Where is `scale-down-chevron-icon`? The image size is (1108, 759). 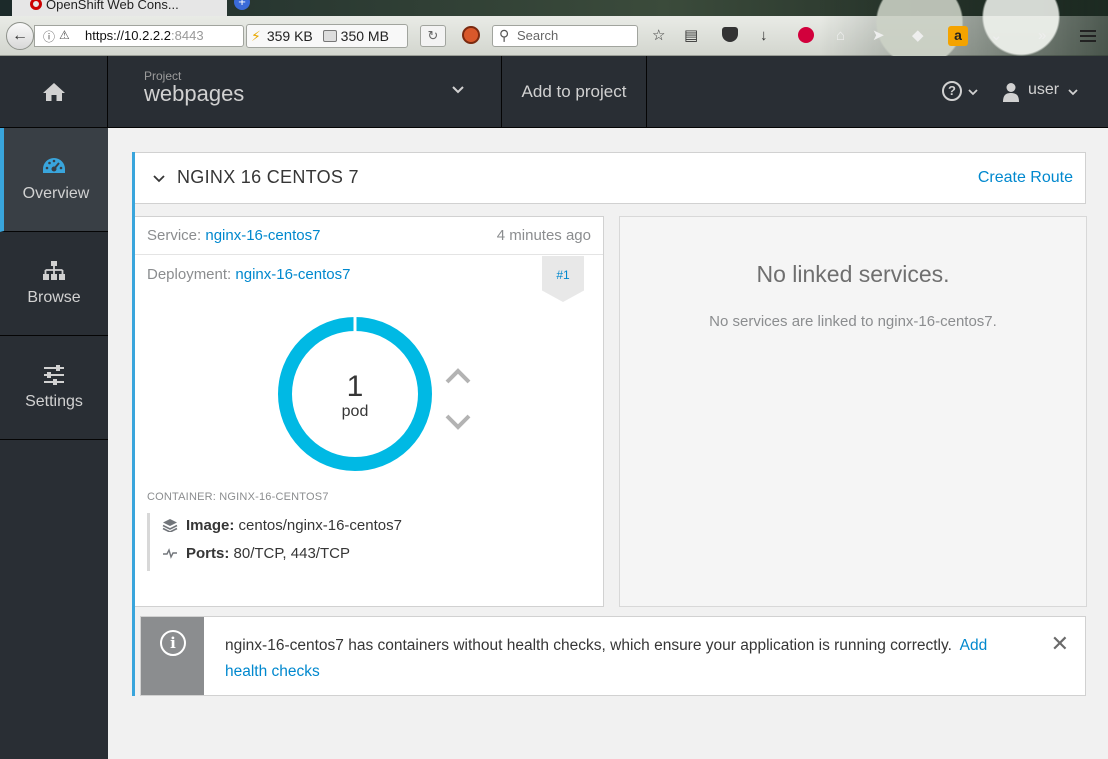 scale-down-chevron-icon is located at coordinates (458, 422).